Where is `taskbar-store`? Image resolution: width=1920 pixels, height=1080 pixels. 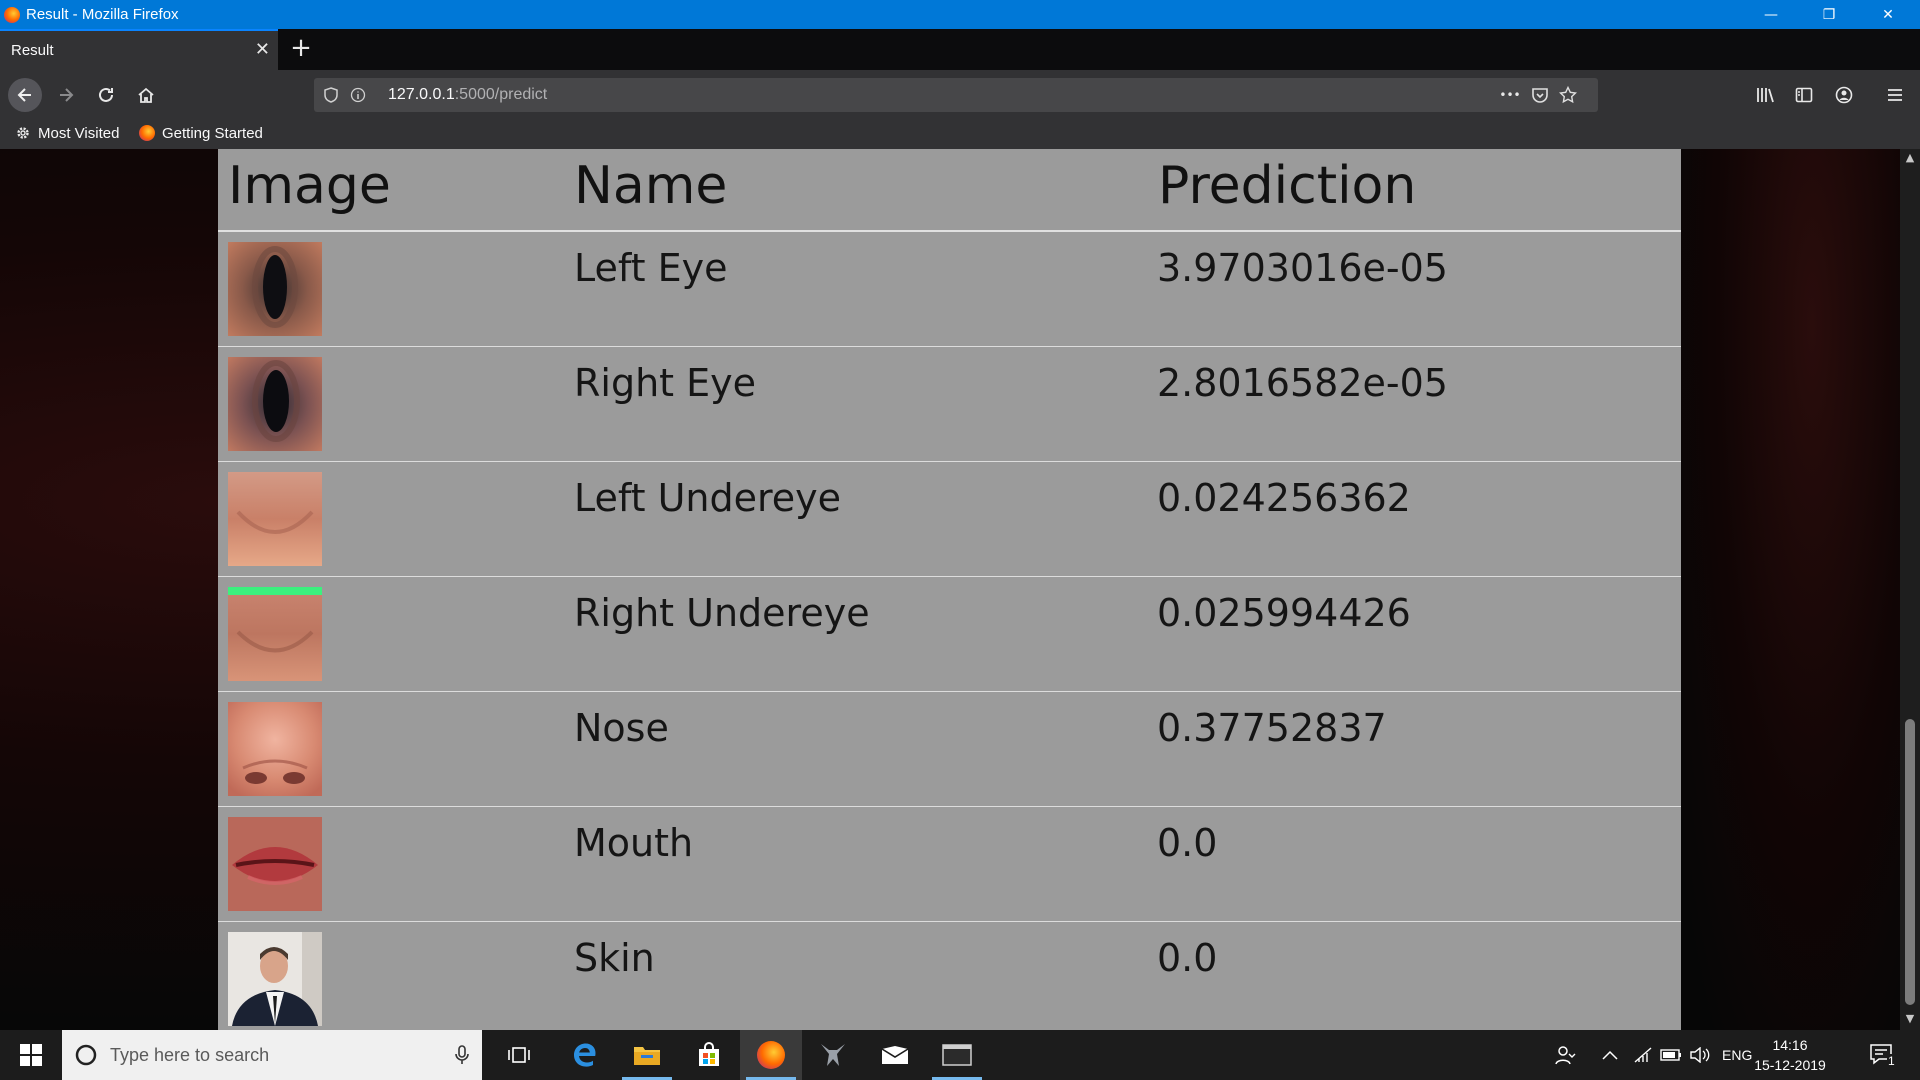 taskbar-store is located at coordinates (709, 1055).